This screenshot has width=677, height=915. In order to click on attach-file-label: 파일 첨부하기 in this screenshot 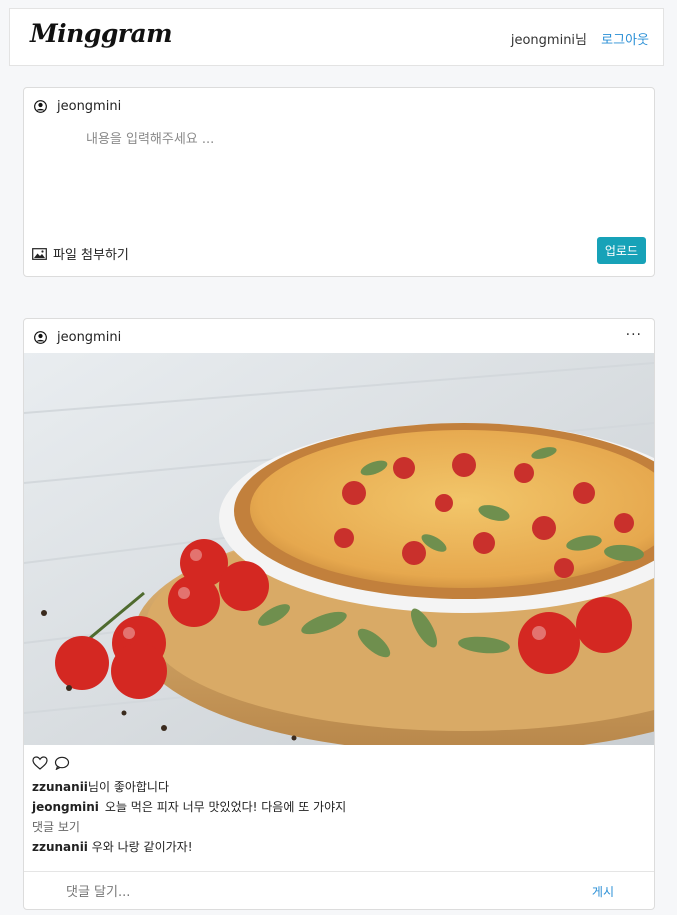, I will do `click(91, 255)`.